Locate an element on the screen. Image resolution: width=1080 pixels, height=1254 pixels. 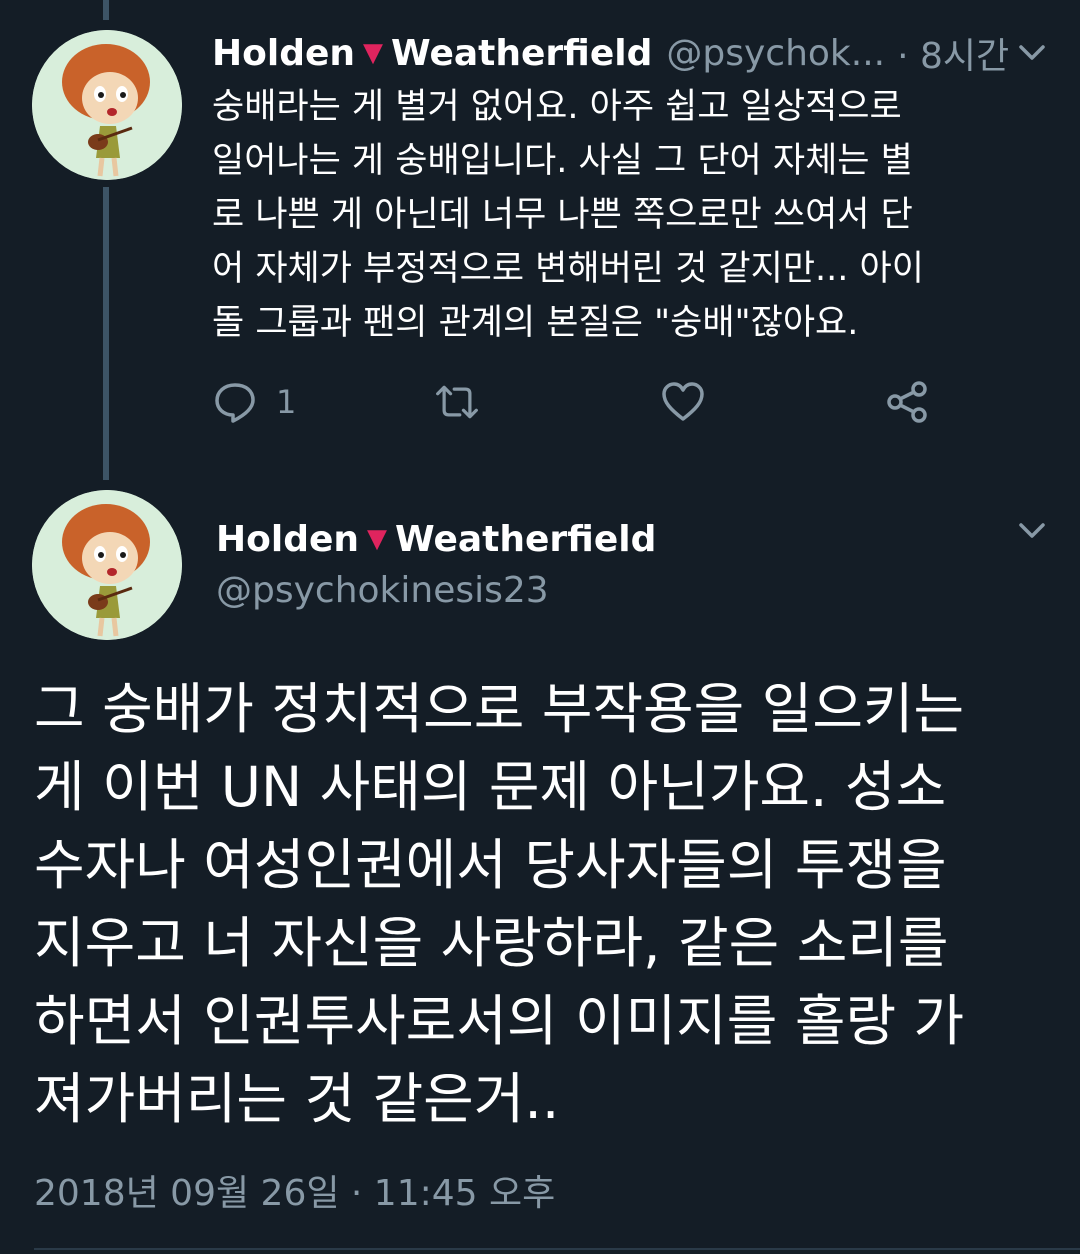
share-icon is located at coordinates (907, 402).